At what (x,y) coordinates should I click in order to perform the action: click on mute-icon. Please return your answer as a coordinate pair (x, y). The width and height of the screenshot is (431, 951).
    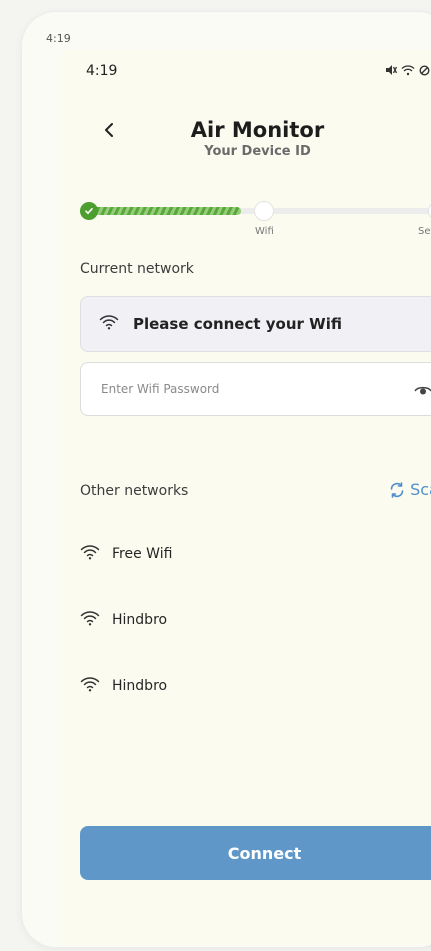
    Looking at the image, I should click on (391, 70).